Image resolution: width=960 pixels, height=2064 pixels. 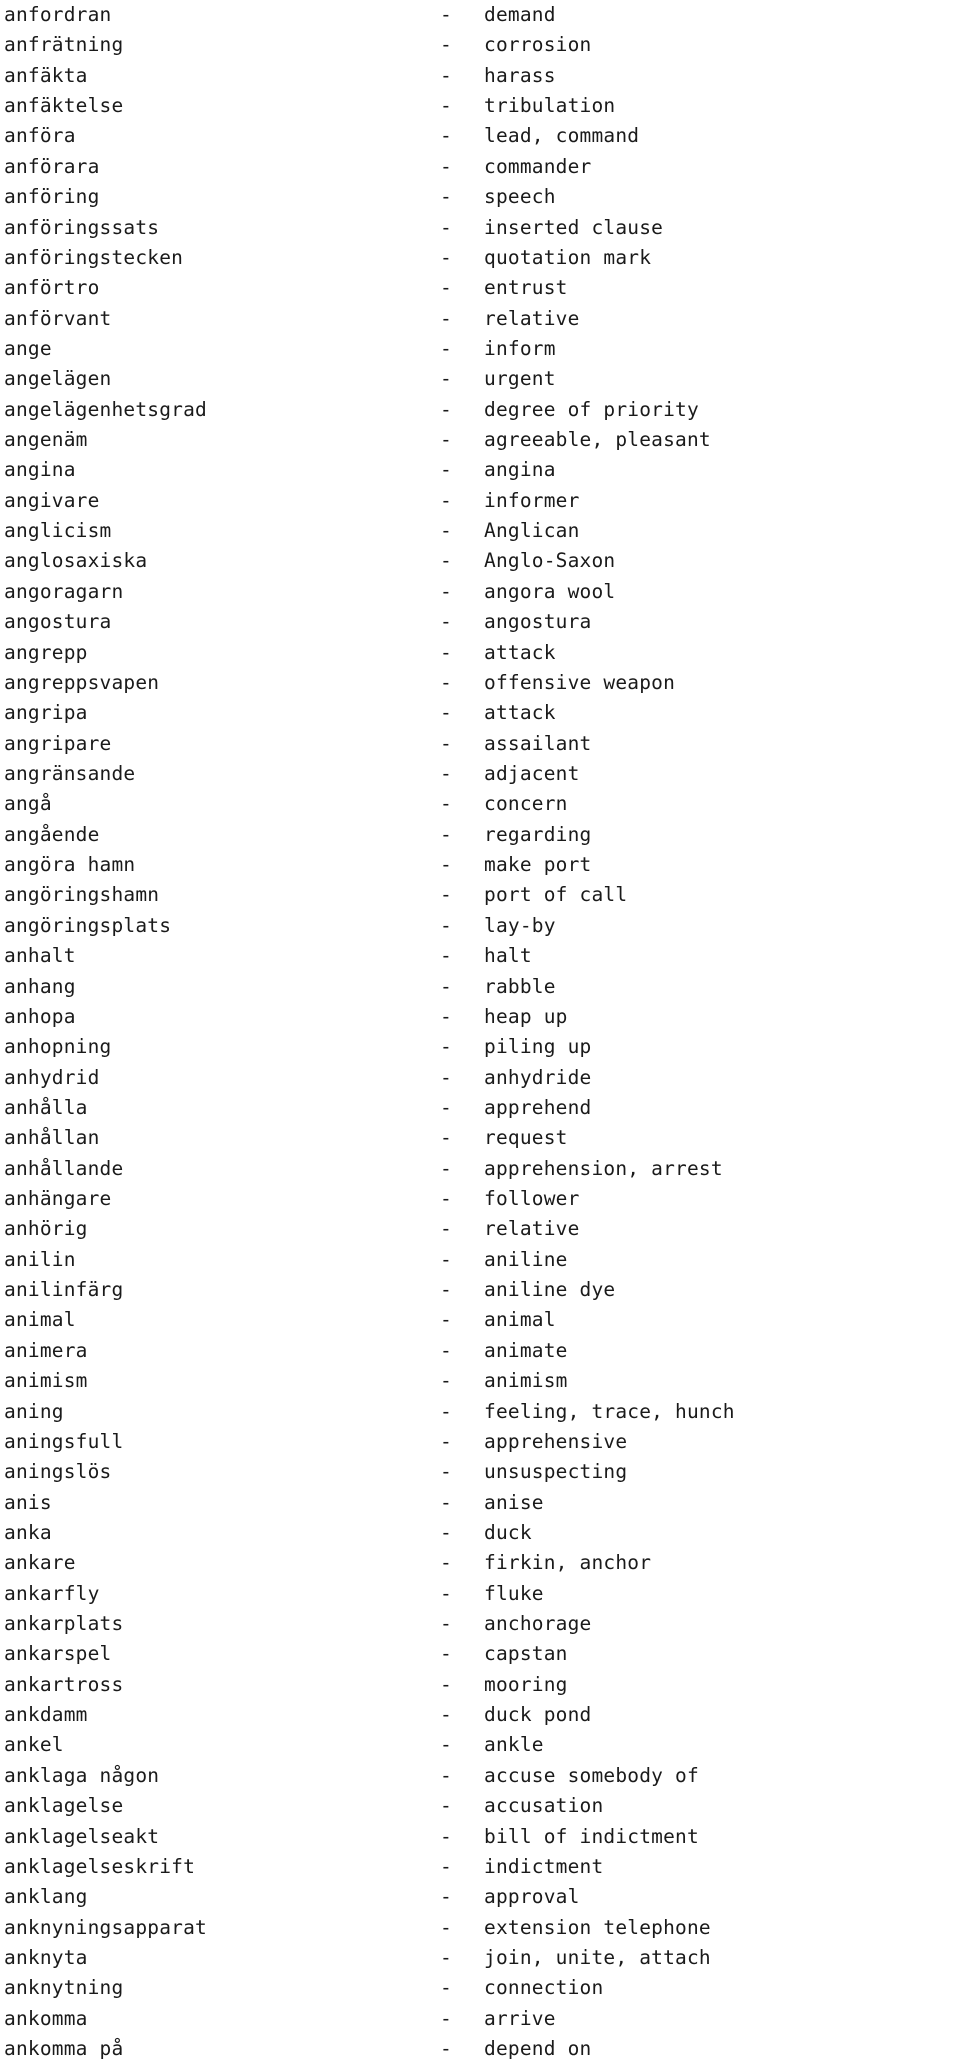 I want to click on entry-gloss: unsuspecting, so click(x=556, y=1472).